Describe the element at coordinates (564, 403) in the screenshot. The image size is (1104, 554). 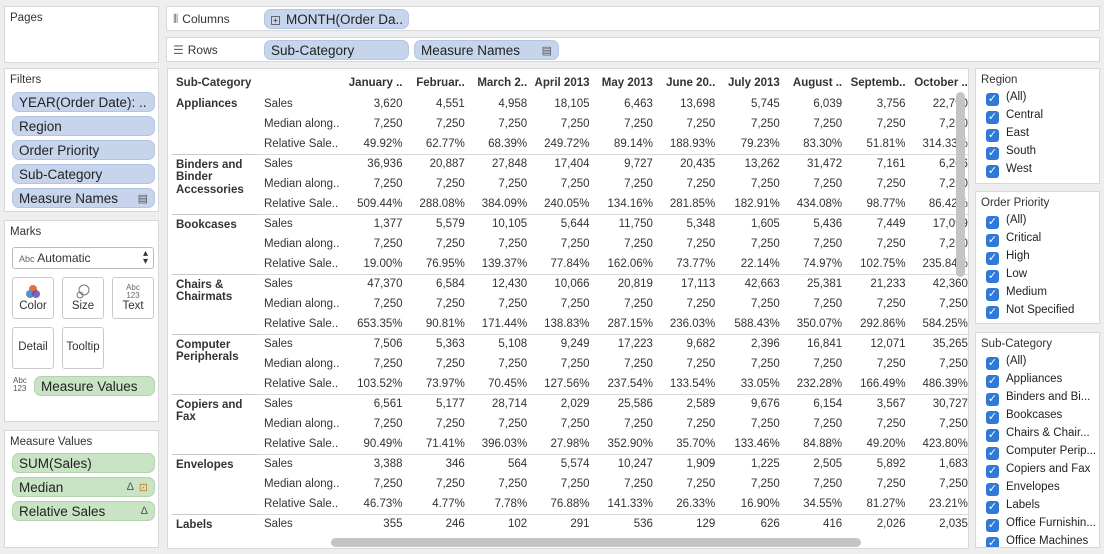
I see `value-cell: 2,029` at that location.